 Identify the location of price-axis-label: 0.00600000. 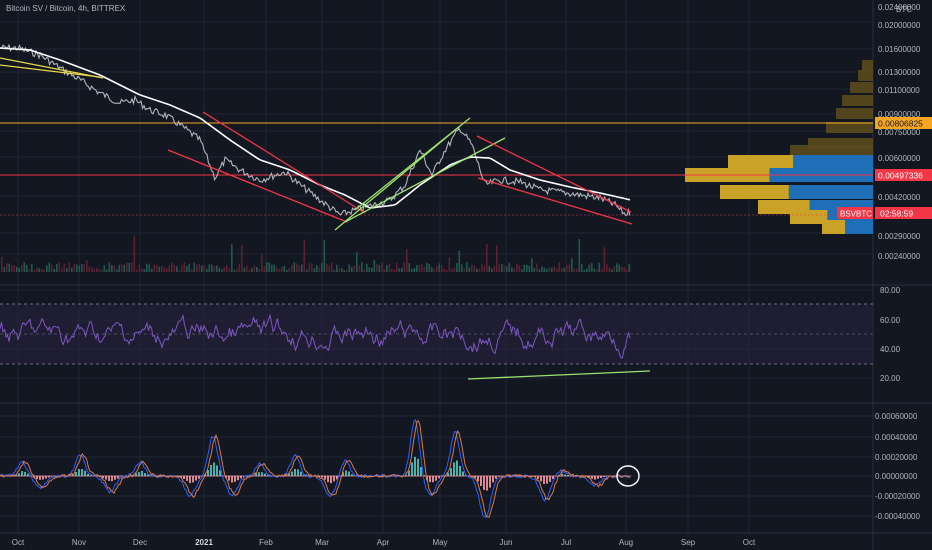
(899, 158).